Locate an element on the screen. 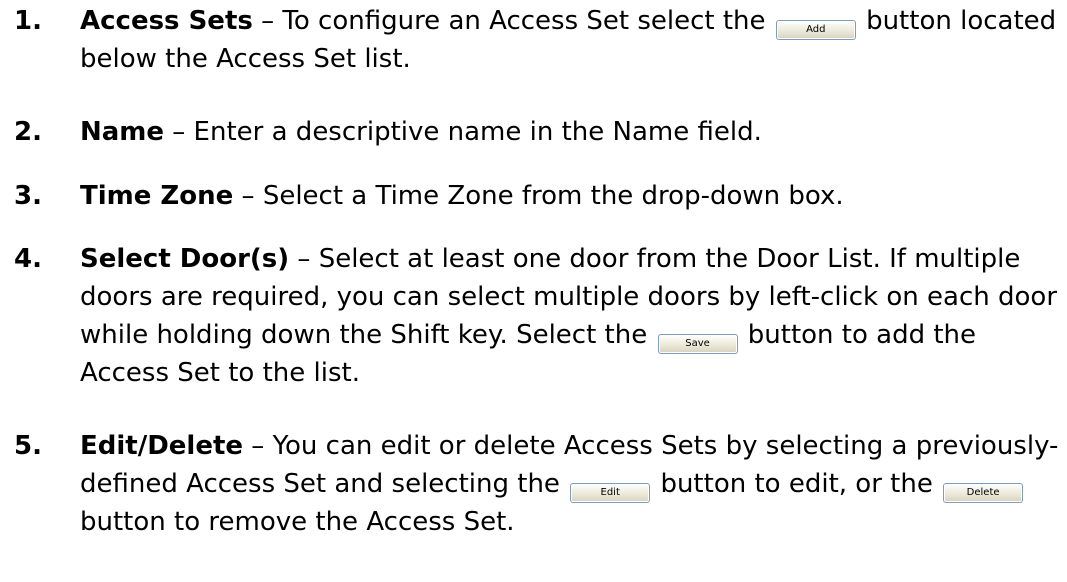 Image resolution: width=1067 pixels, height=582 pixels. save-button: Save is located at coordinates (697, 344).